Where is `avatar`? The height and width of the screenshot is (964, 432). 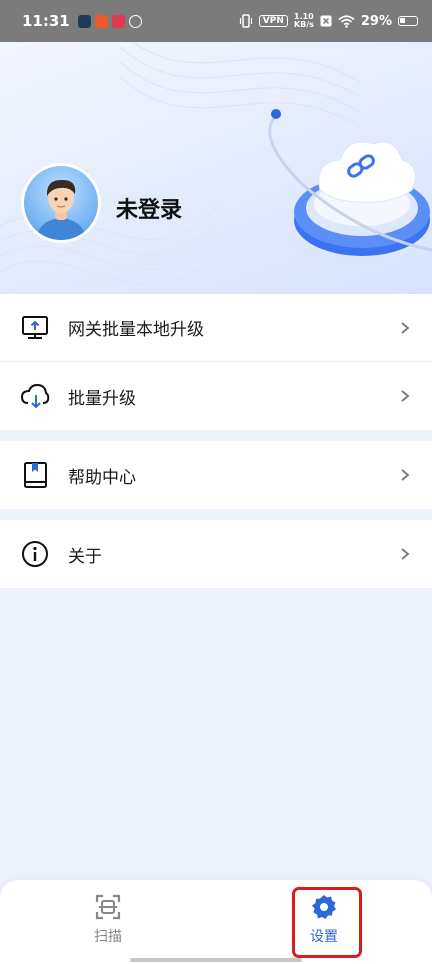 avatar is located at coordinates (61, 203).